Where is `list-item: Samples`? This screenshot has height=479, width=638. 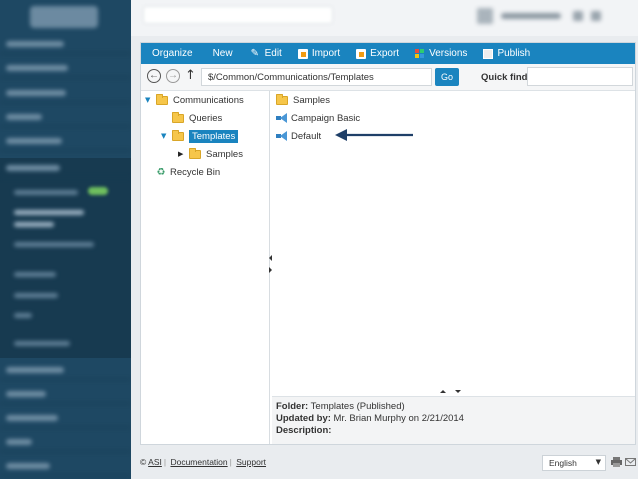 list-item: Samples is located at coordinates (303, 100).